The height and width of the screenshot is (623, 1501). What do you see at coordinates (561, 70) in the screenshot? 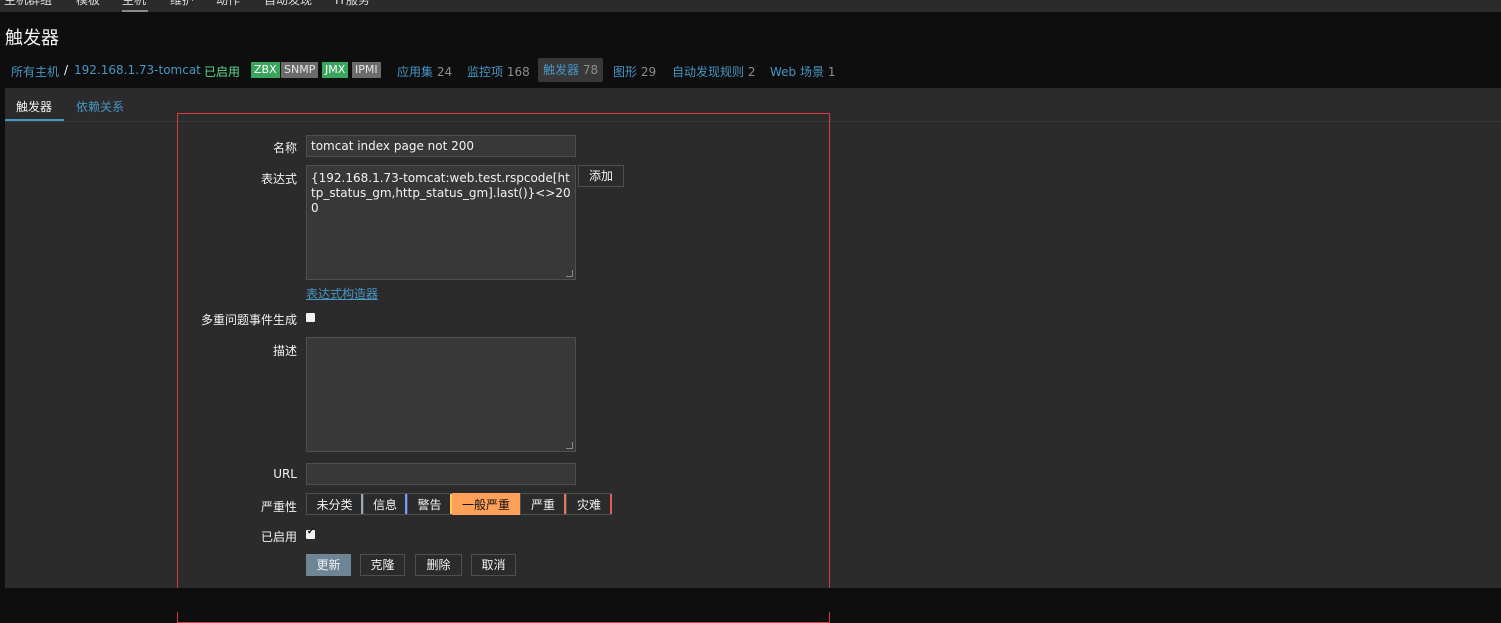
I see `triggers-label: 触发器` at bounding box center [561, 70].